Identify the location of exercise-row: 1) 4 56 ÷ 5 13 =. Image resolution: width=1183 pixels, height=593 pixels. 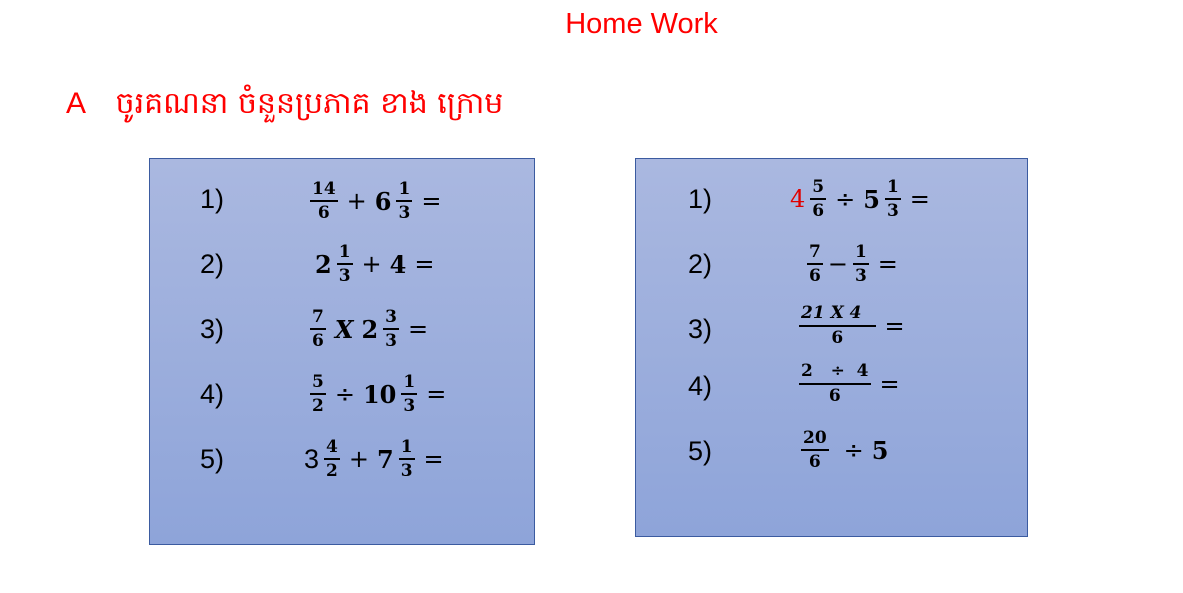
(831, 199).